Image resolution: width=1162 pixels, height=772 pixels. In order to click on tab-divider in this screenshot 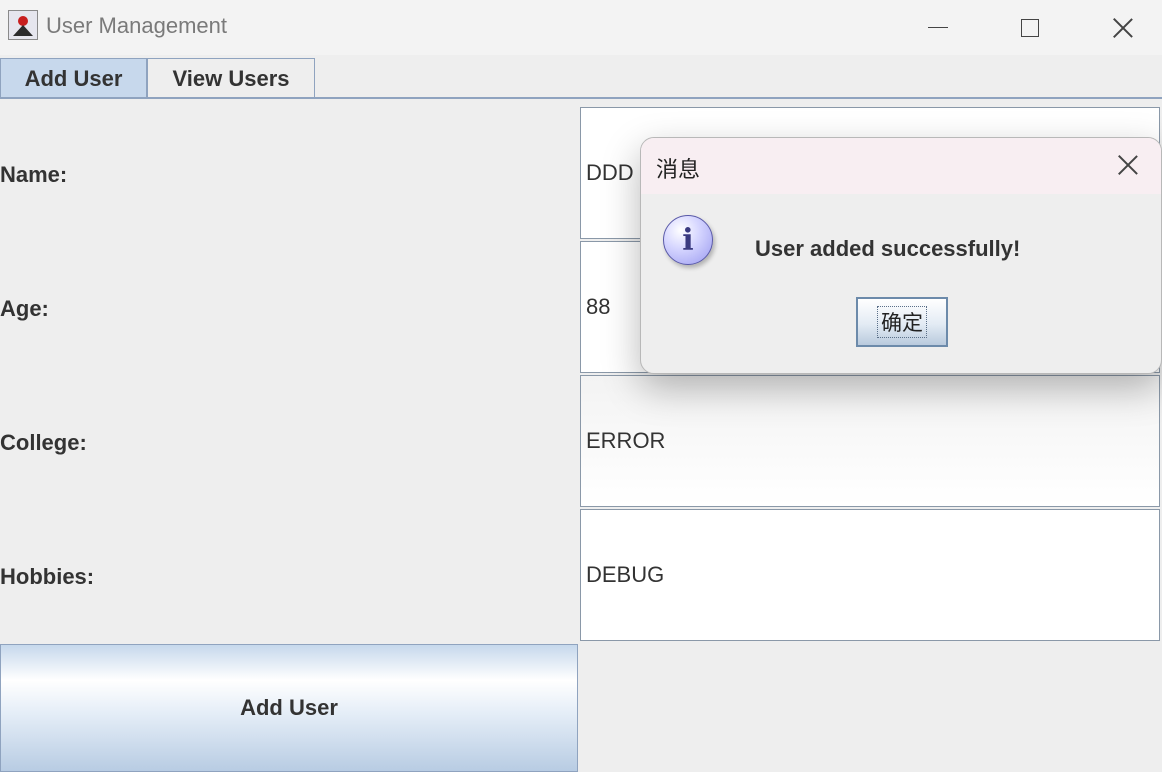, I will do `click(581, 98)`.